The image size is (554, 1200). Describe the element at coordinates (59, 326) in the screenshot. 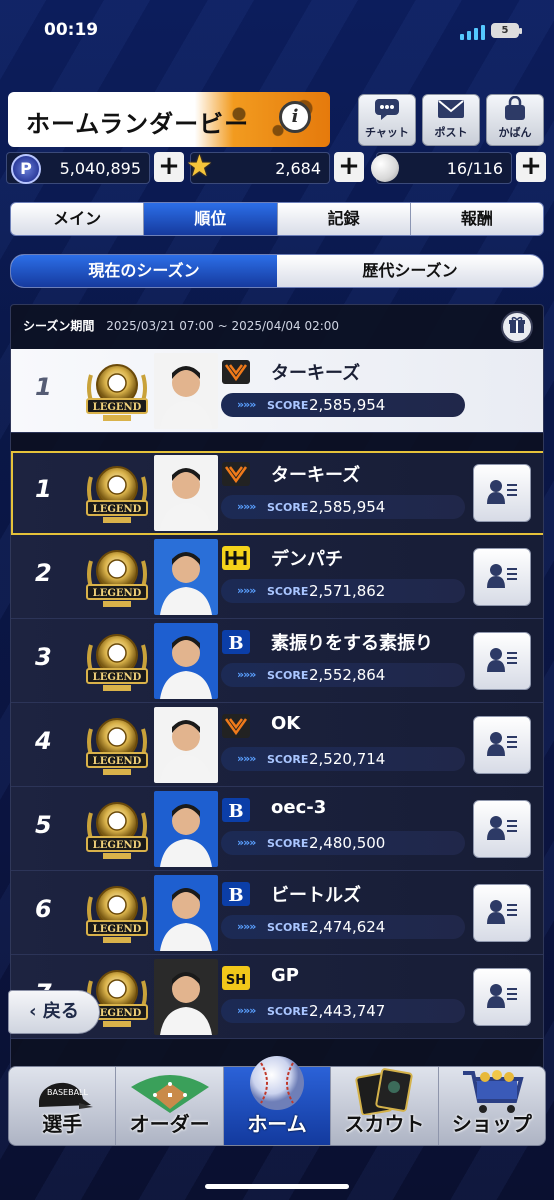

I see `season-period-label: シーズン期間` at that location.